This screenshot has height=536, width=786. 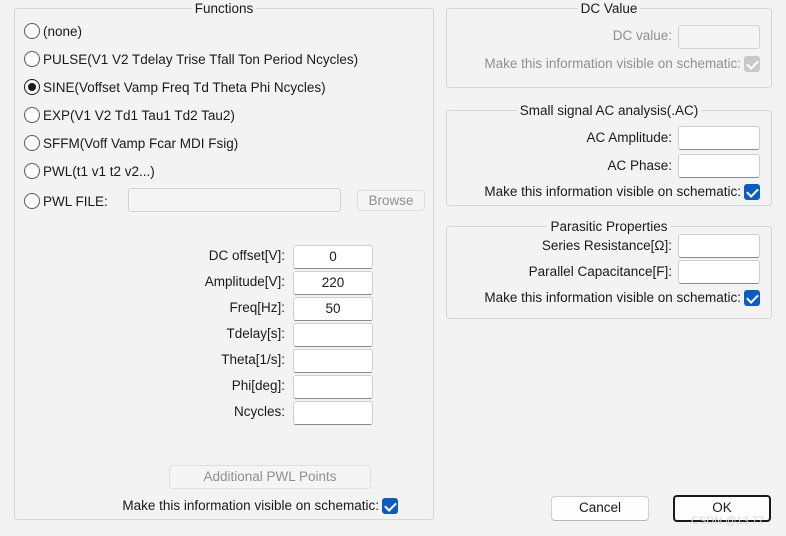 I want to click on parasitic-title: Parasitic Properties, so click(x=609, y=226).